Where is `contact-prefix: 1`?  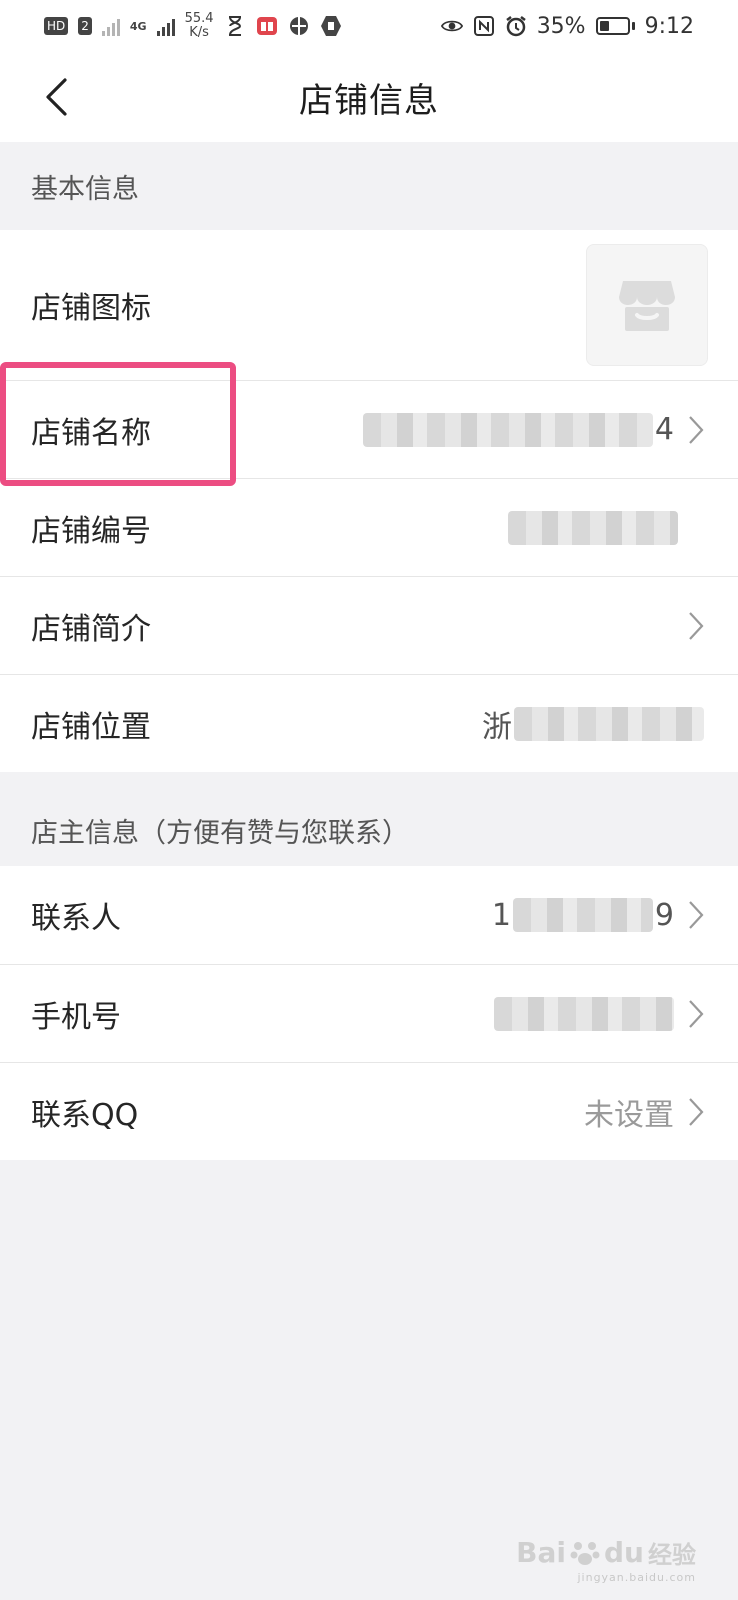
contact-prefix: 1 is located at coordinates (501, 915).